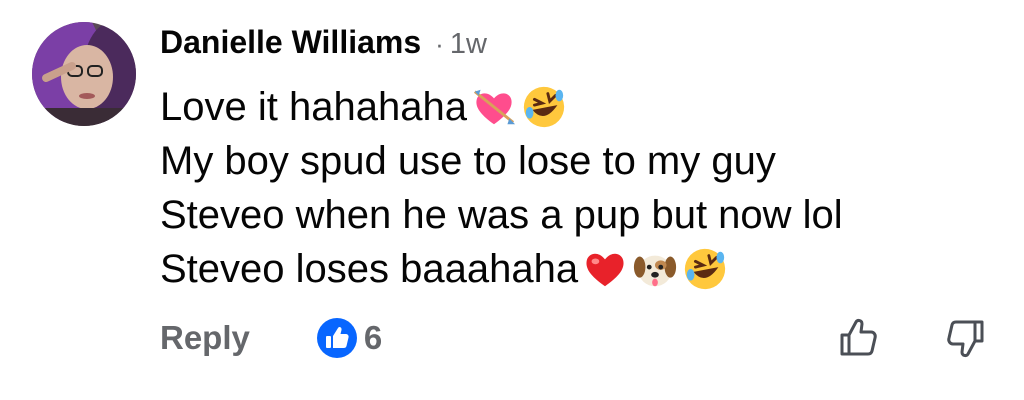 The height and width of the screenshot is (400, 1024). I want to click on comment-line: Love it hahahaha, so click(501, 107).